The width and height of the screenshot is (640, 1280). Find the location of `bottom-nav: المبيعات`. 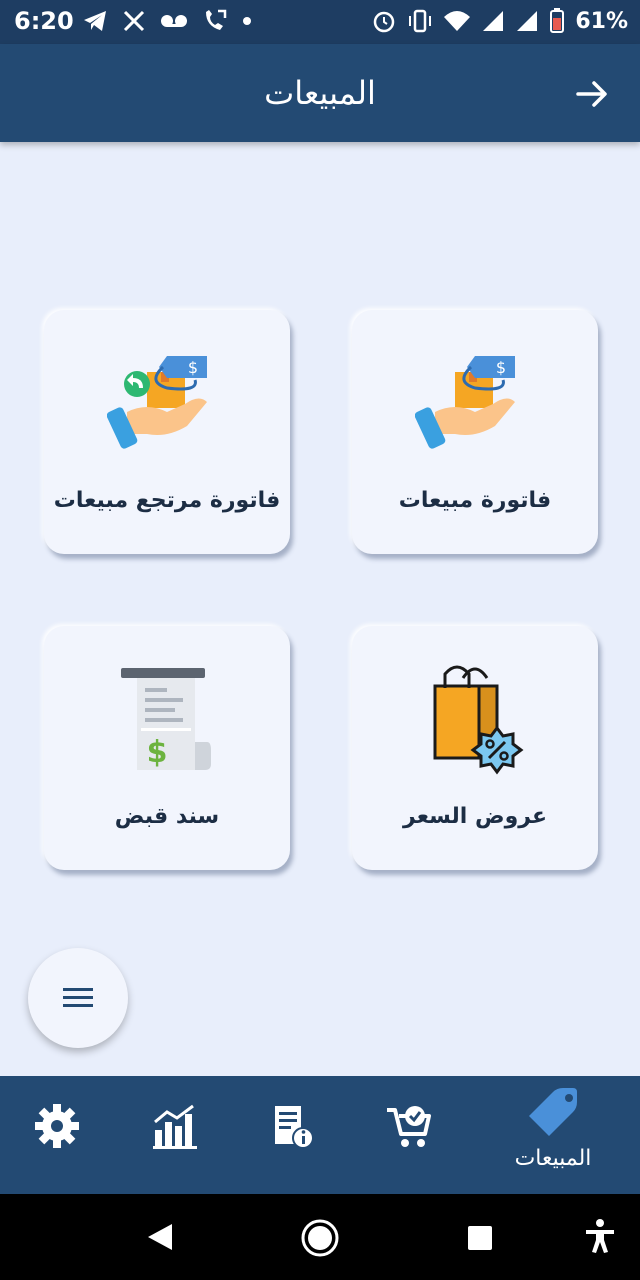

bottom-nav: المبيعات is located at coordinates (320, 1135).